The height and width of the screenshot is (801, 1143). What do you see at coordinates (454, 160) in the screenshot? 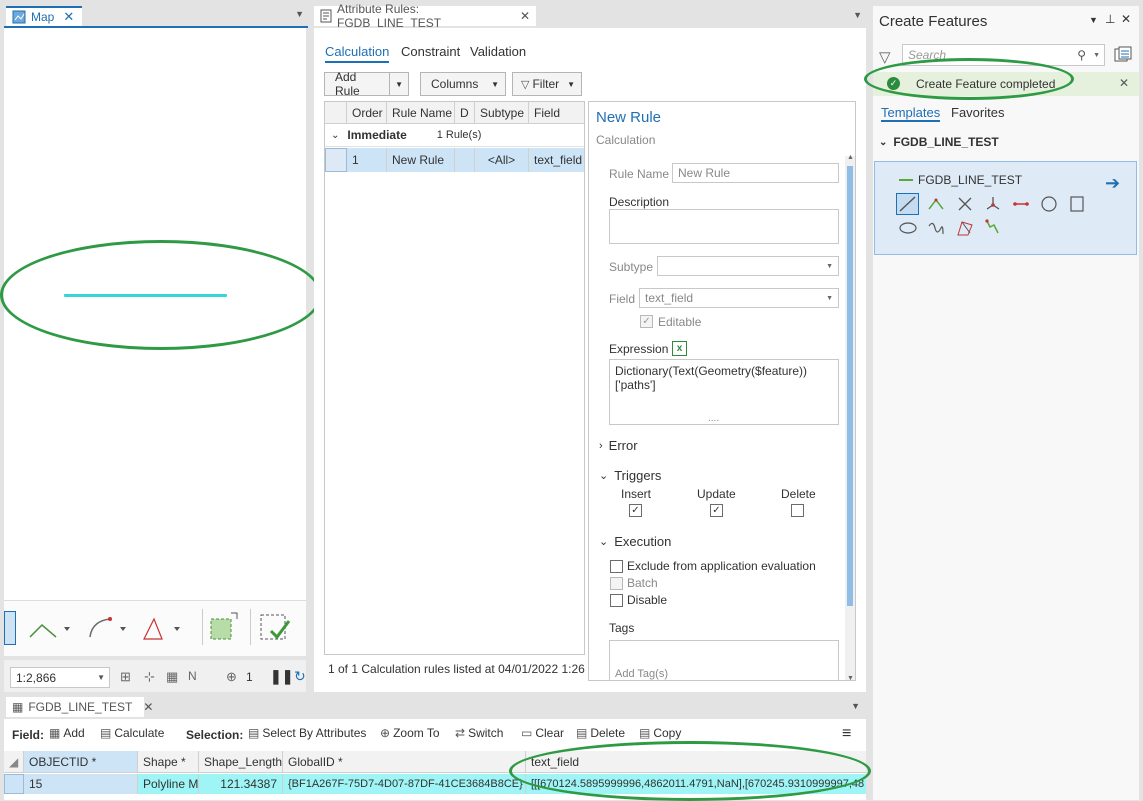
I see `rule-row: 1 New Rule <All> text_field` at bounding box center [454, 160].